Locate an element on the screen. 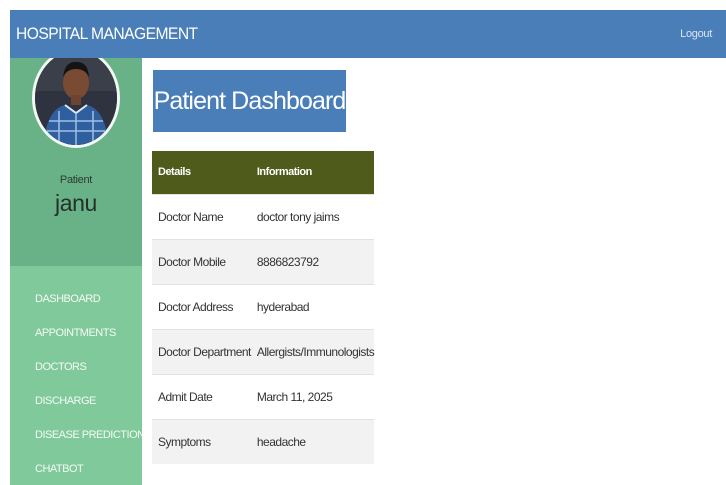 This screenshot has height=485, width=726. column-header-information: Information is located at coordinates (312, 172).